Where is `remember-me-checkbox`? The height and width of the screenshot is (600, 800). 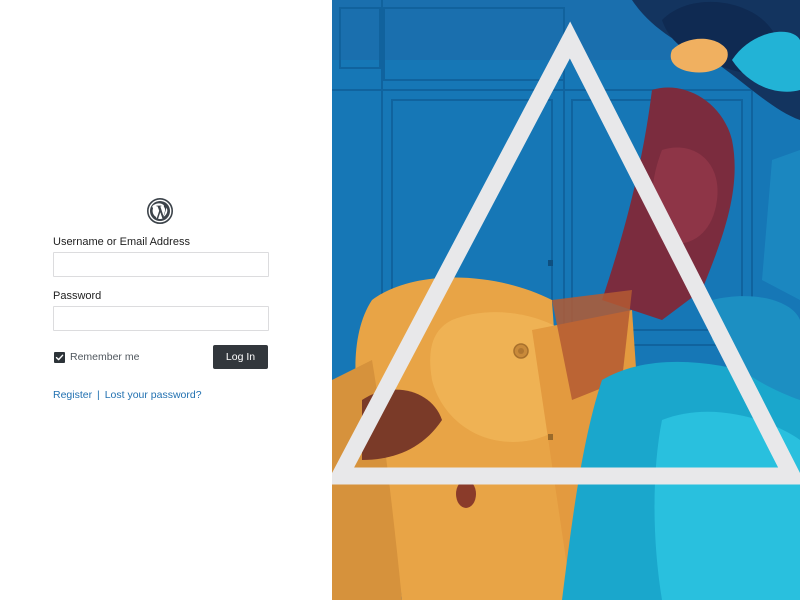 remember-me-checkbox is located at coordinates (59, 357).